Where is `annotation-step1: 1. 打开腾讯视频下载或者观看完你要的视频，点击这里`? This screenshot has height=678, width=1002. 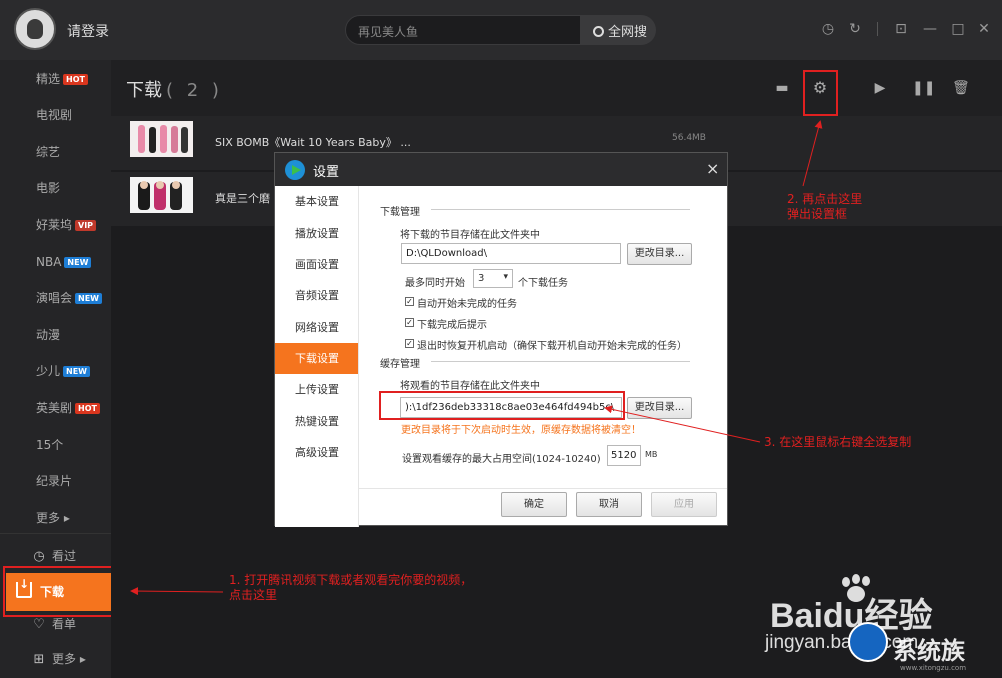 annotation-step1: 1. 打开腾讯视频下载或者观看完你要的视频，点击这里 is located at coordinates (350, 588).